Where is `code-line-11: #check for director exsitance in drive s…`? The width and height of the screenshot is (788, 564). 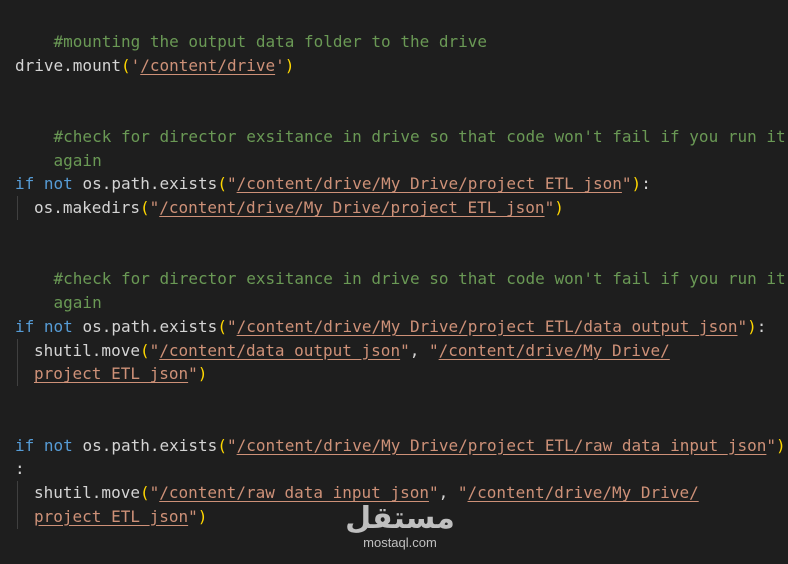 code-line-11: #check for director exsitance in drive s… is located at coordinates (394, 266).